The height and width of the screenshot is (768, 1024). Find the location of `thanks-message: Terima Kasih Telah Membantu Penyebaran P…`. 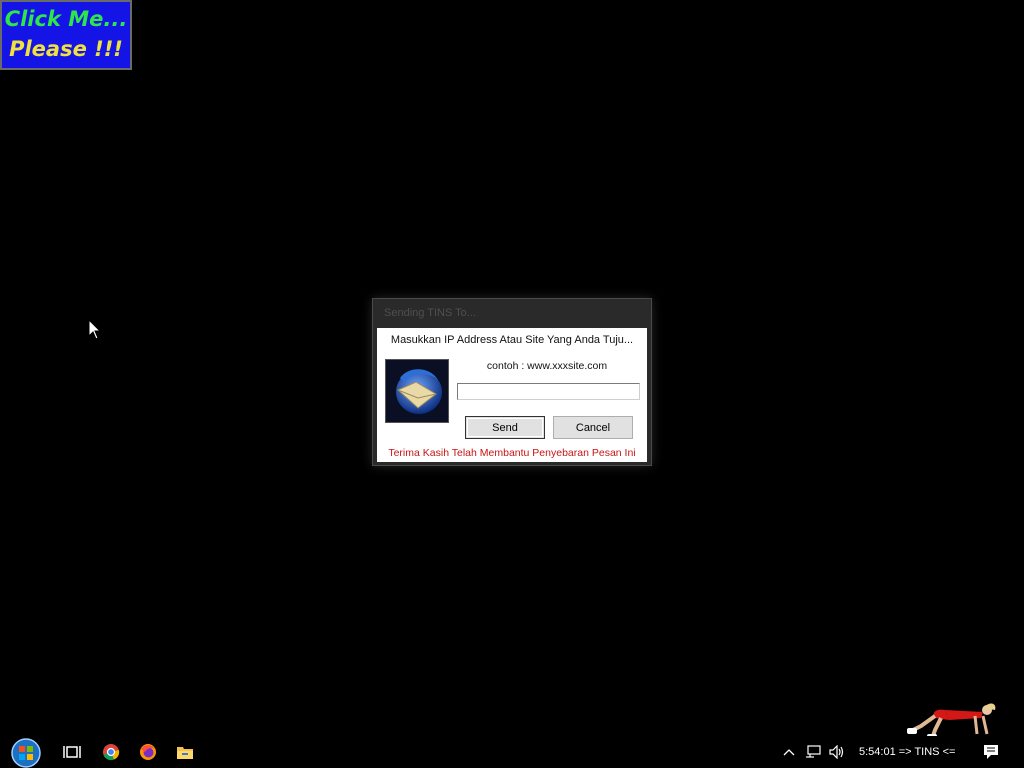

thanks-message: Terima Kasih Telah Membantu Penyebaran P… is located at coordinates (512, 453).